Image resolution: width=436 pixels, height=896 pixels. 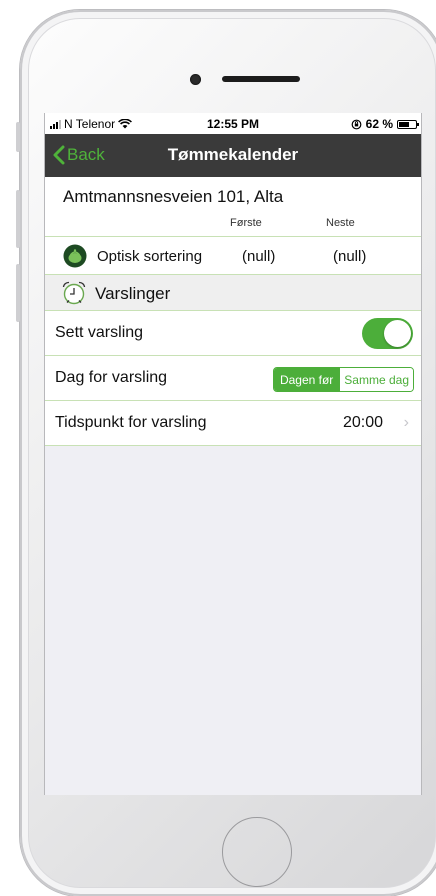 I want to click on notify-toggle-row: Sett varsling, so click(x=233, y=333).